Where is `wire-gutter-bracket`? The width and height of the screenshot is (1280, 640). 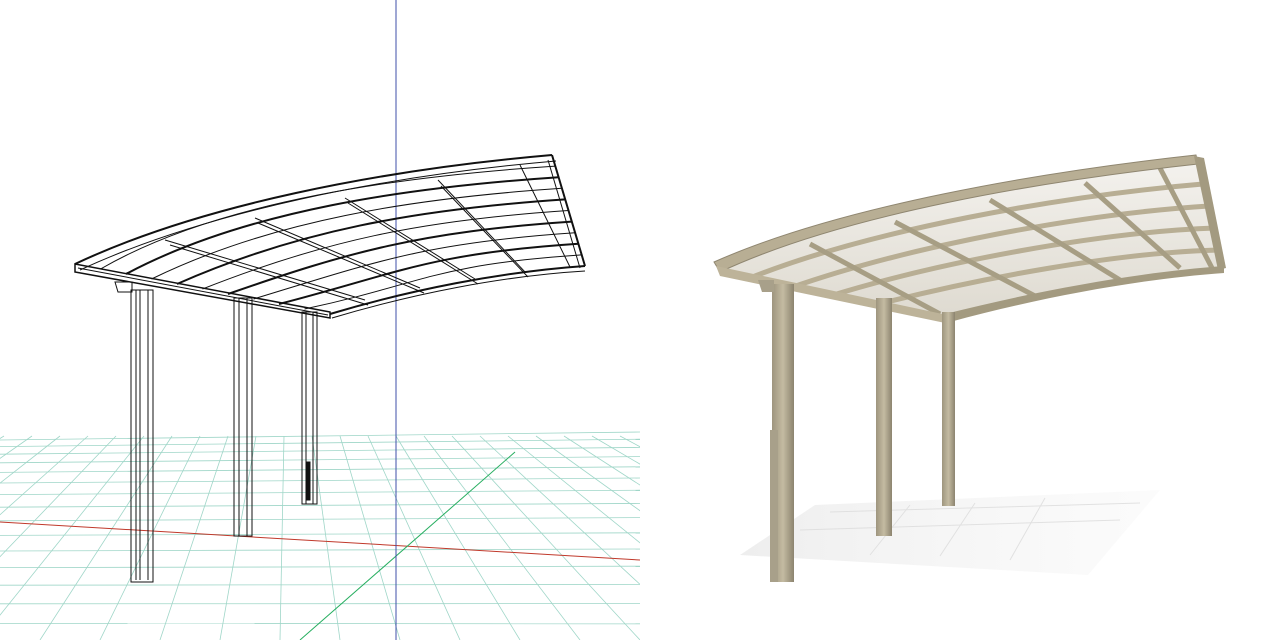
wire-gutter-bracket is located at coordinates (123, 287).